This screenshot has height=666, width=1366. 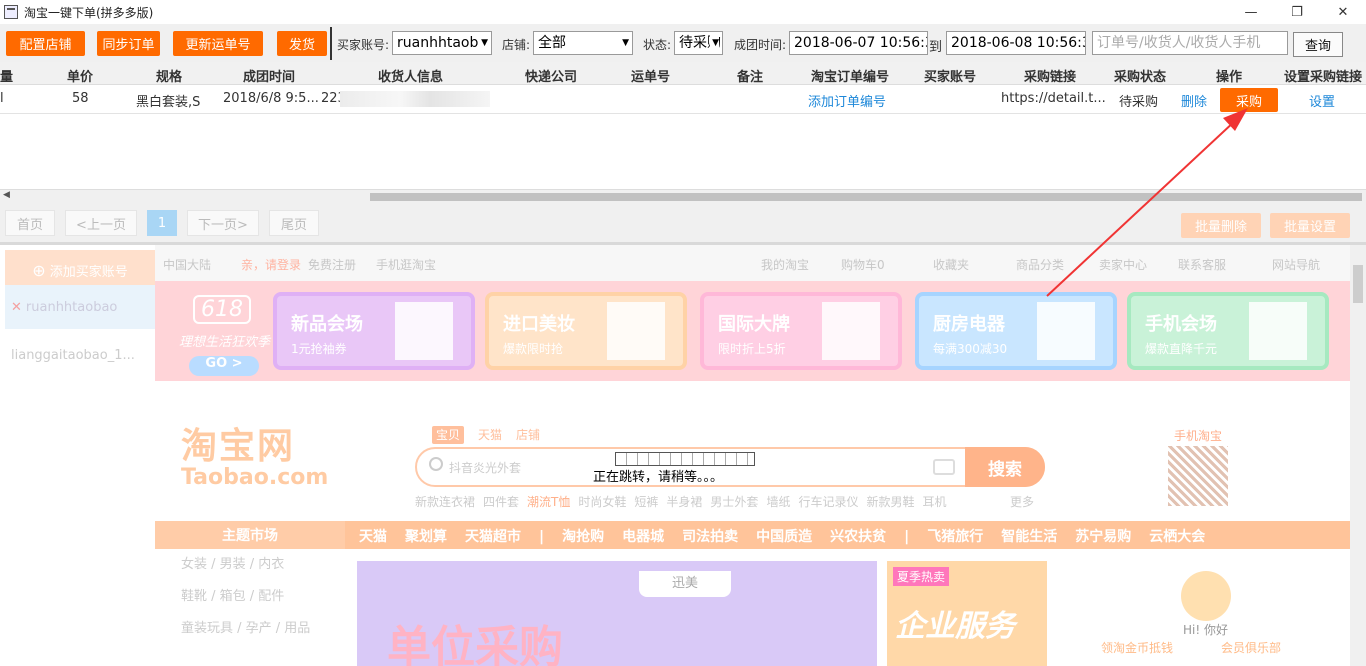 I want to click on restore-button: ❐, so click(x=1297, y=12).